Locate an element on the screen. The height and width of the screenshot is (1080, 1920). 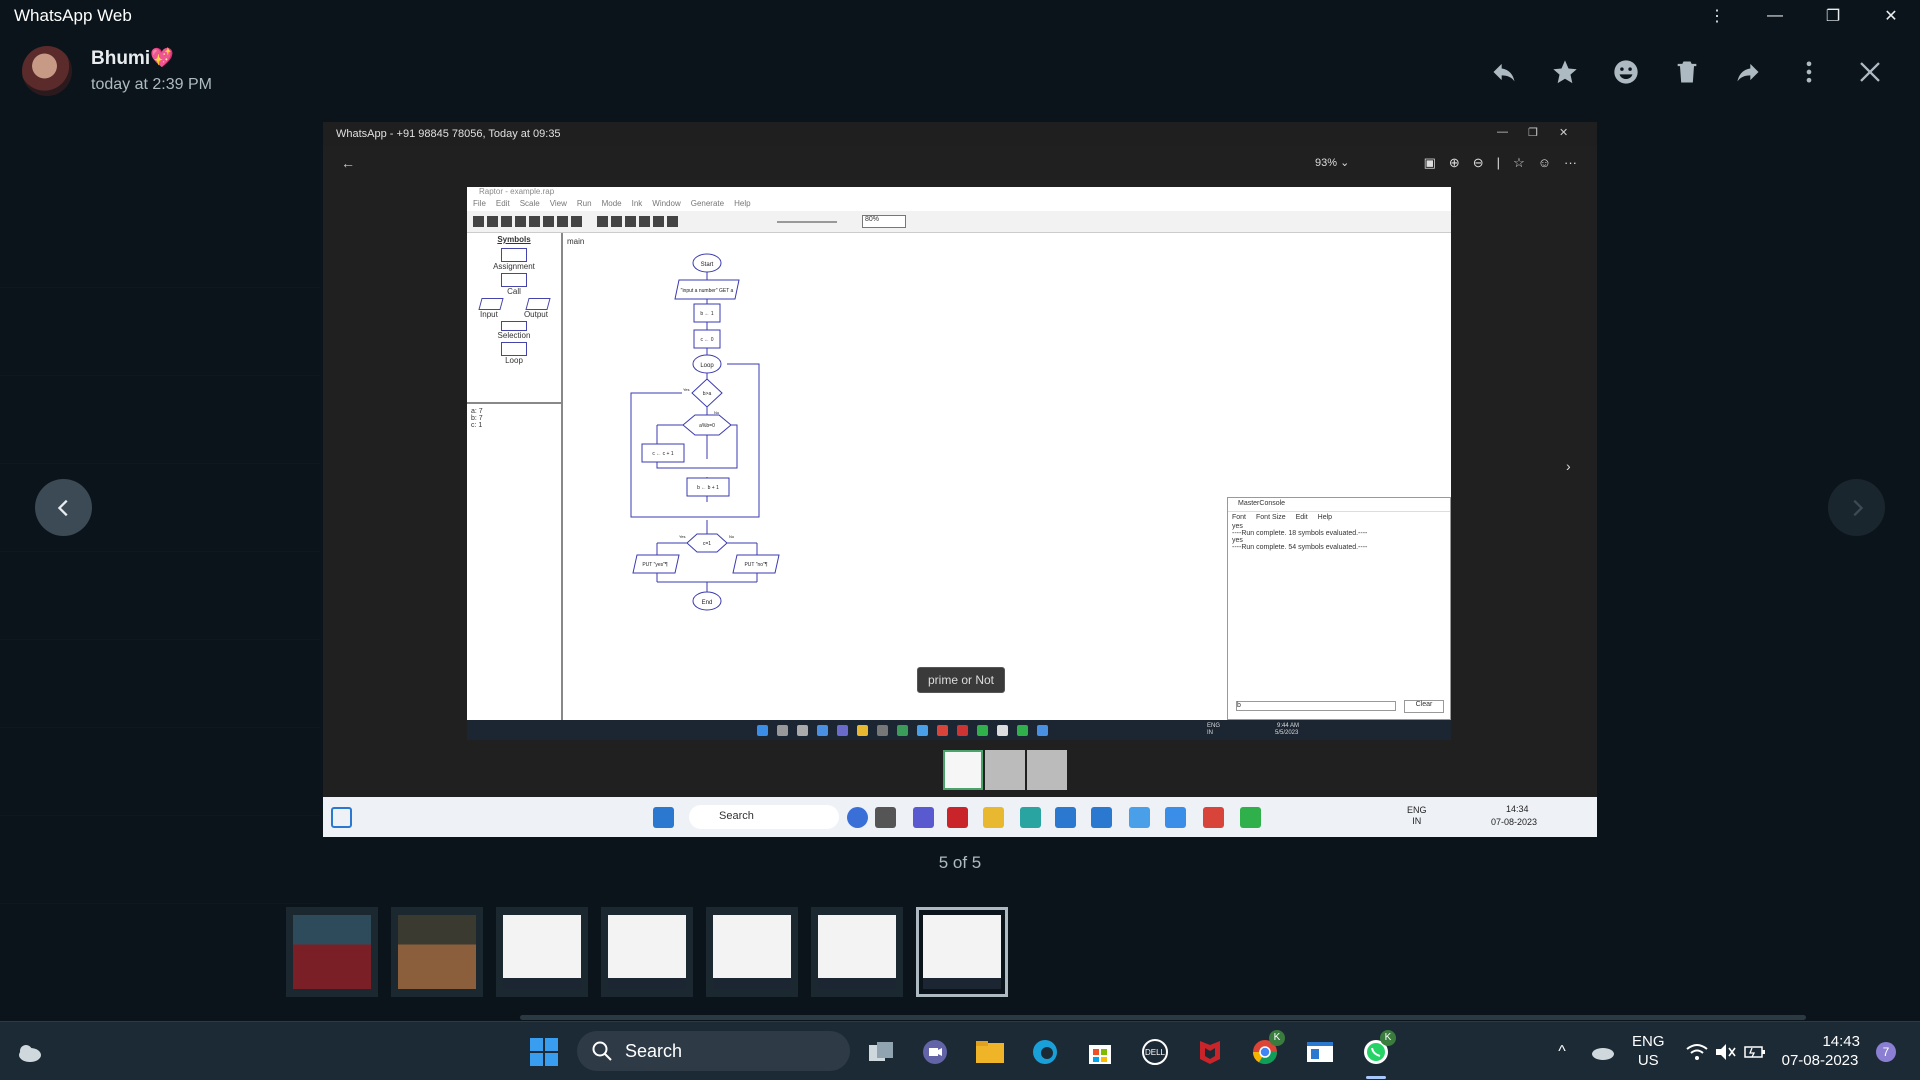
mcafee-icon is located at coordinates (1210, 1052).